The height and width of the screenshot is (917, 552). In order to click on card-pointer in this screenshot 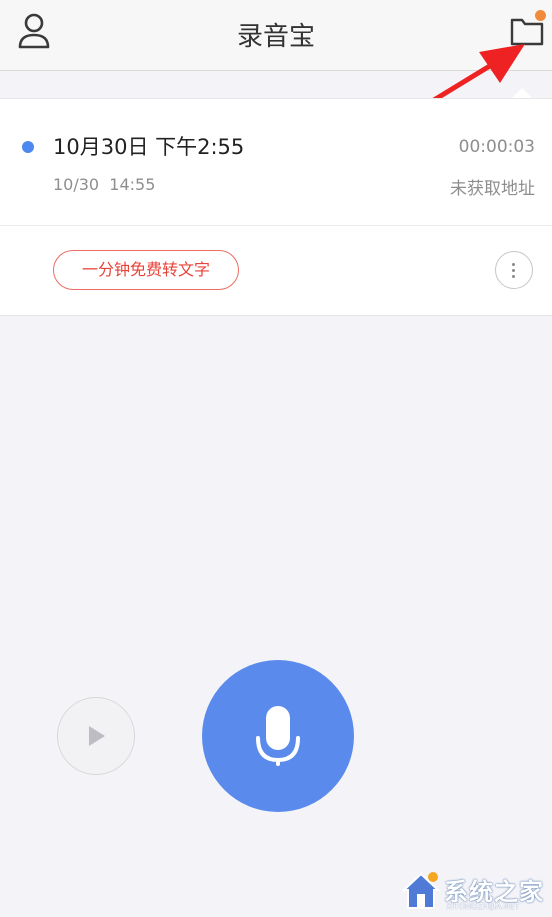, I will do `click(522, 93)`.